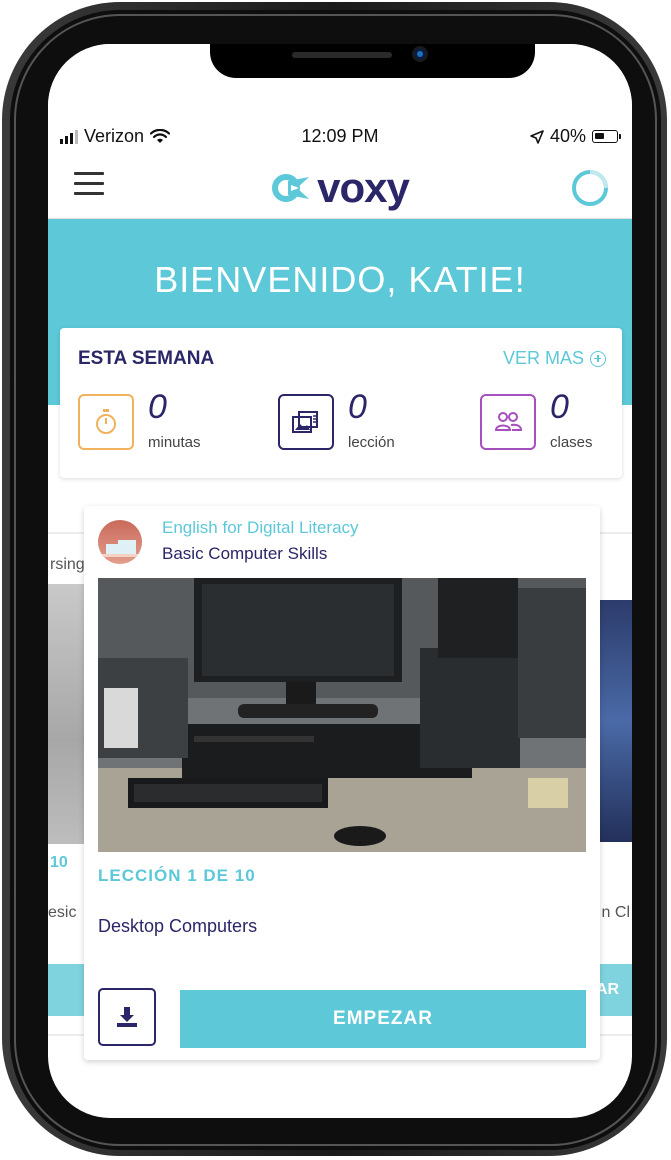  Describe the element at coordinates (559, 407) in the screenshot. I see `stat-classes-value: 0` at that location.